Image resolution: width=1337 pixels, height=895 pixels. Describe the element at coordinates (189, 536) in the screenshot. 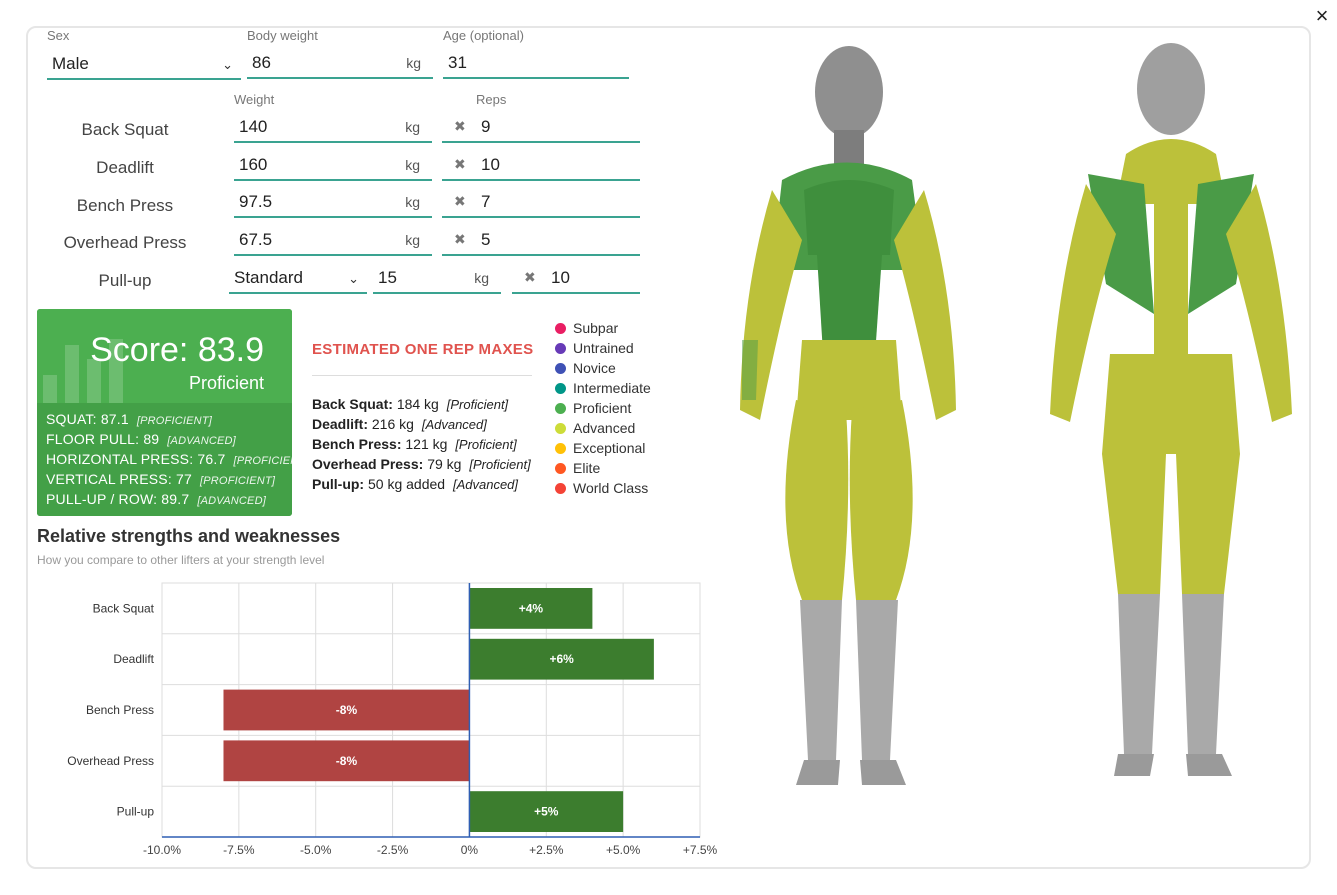

I see `chart-title: Relative strengths and weaknesses` at that location.